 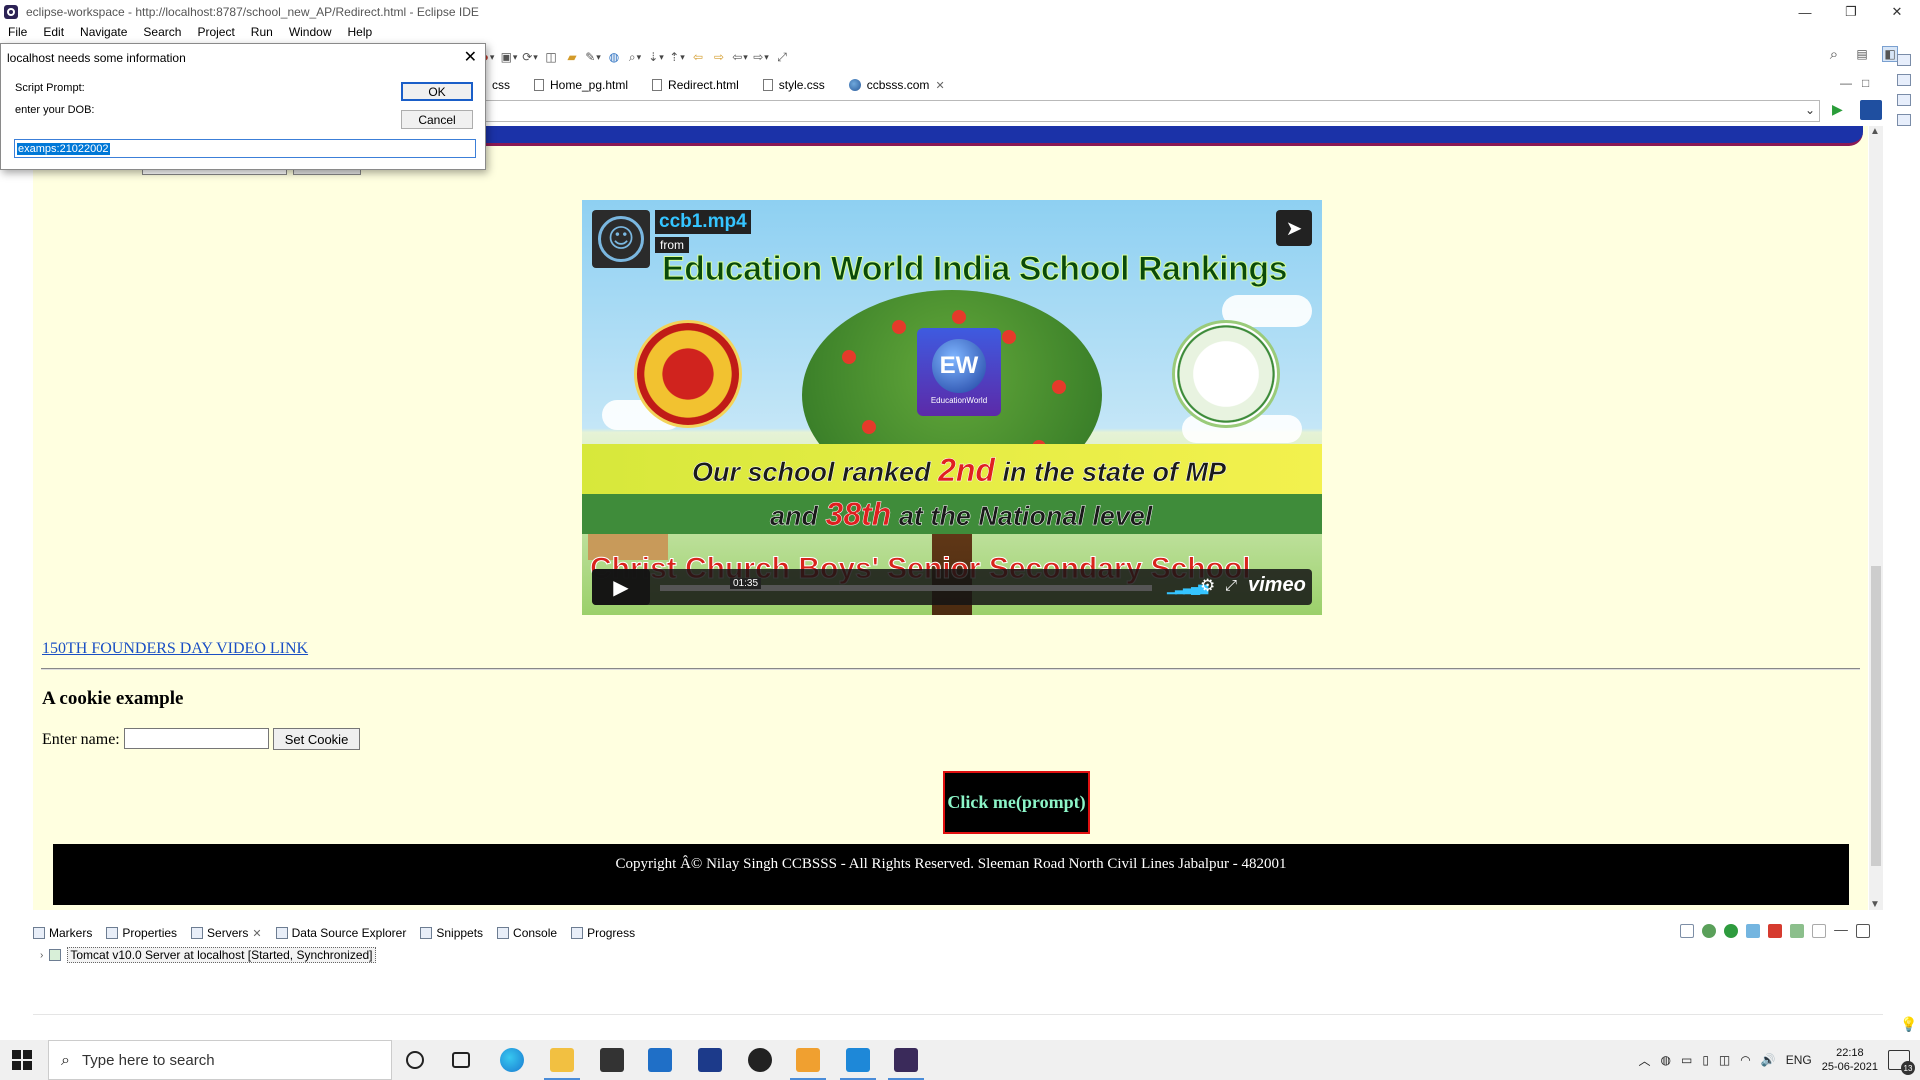 I want to click on menu-project: Project, so click(x=215, y=32).